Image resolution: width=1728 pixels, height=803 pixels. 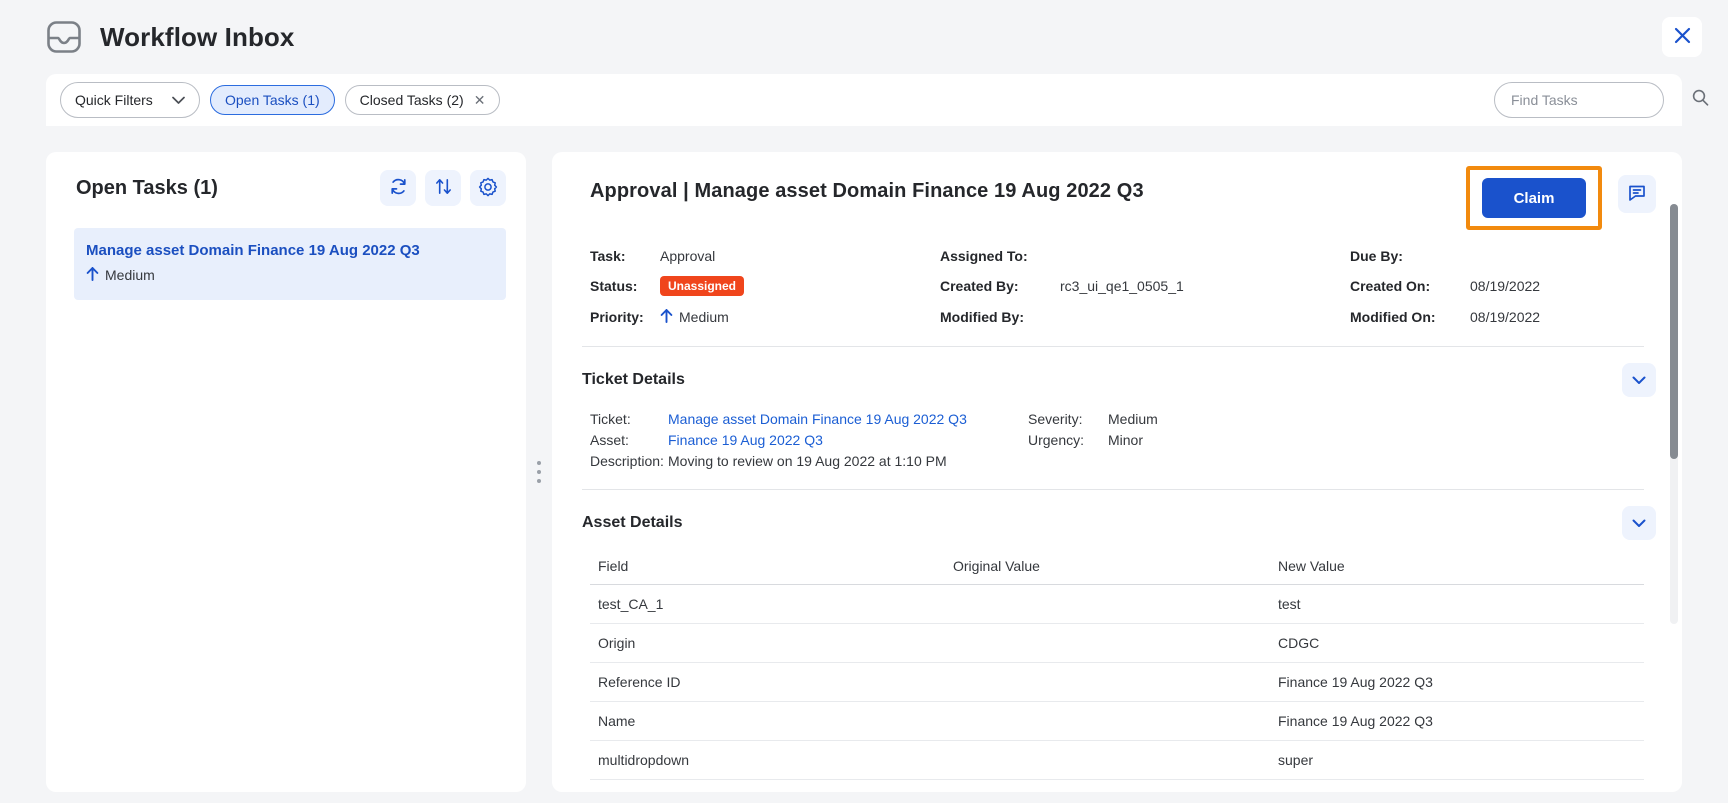 I want to click on column-header-original-value: Original Value, so click(x=1107, y=568).